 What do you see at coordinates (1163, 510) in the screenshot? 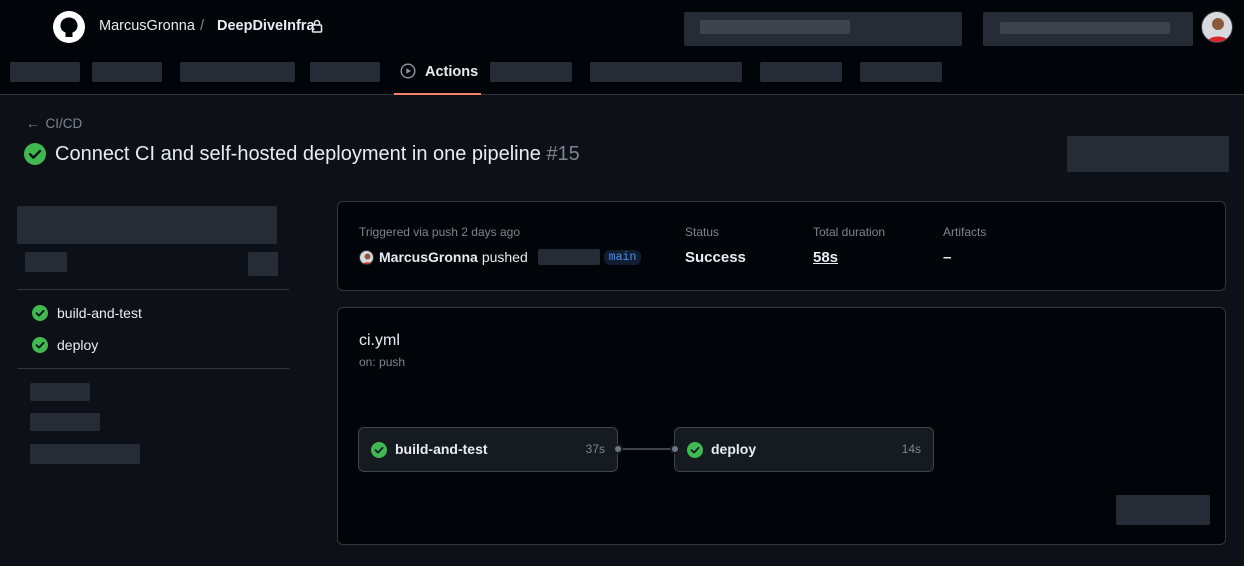
I see `redacted-zoom-controls` at bounding box center [1163, 510].